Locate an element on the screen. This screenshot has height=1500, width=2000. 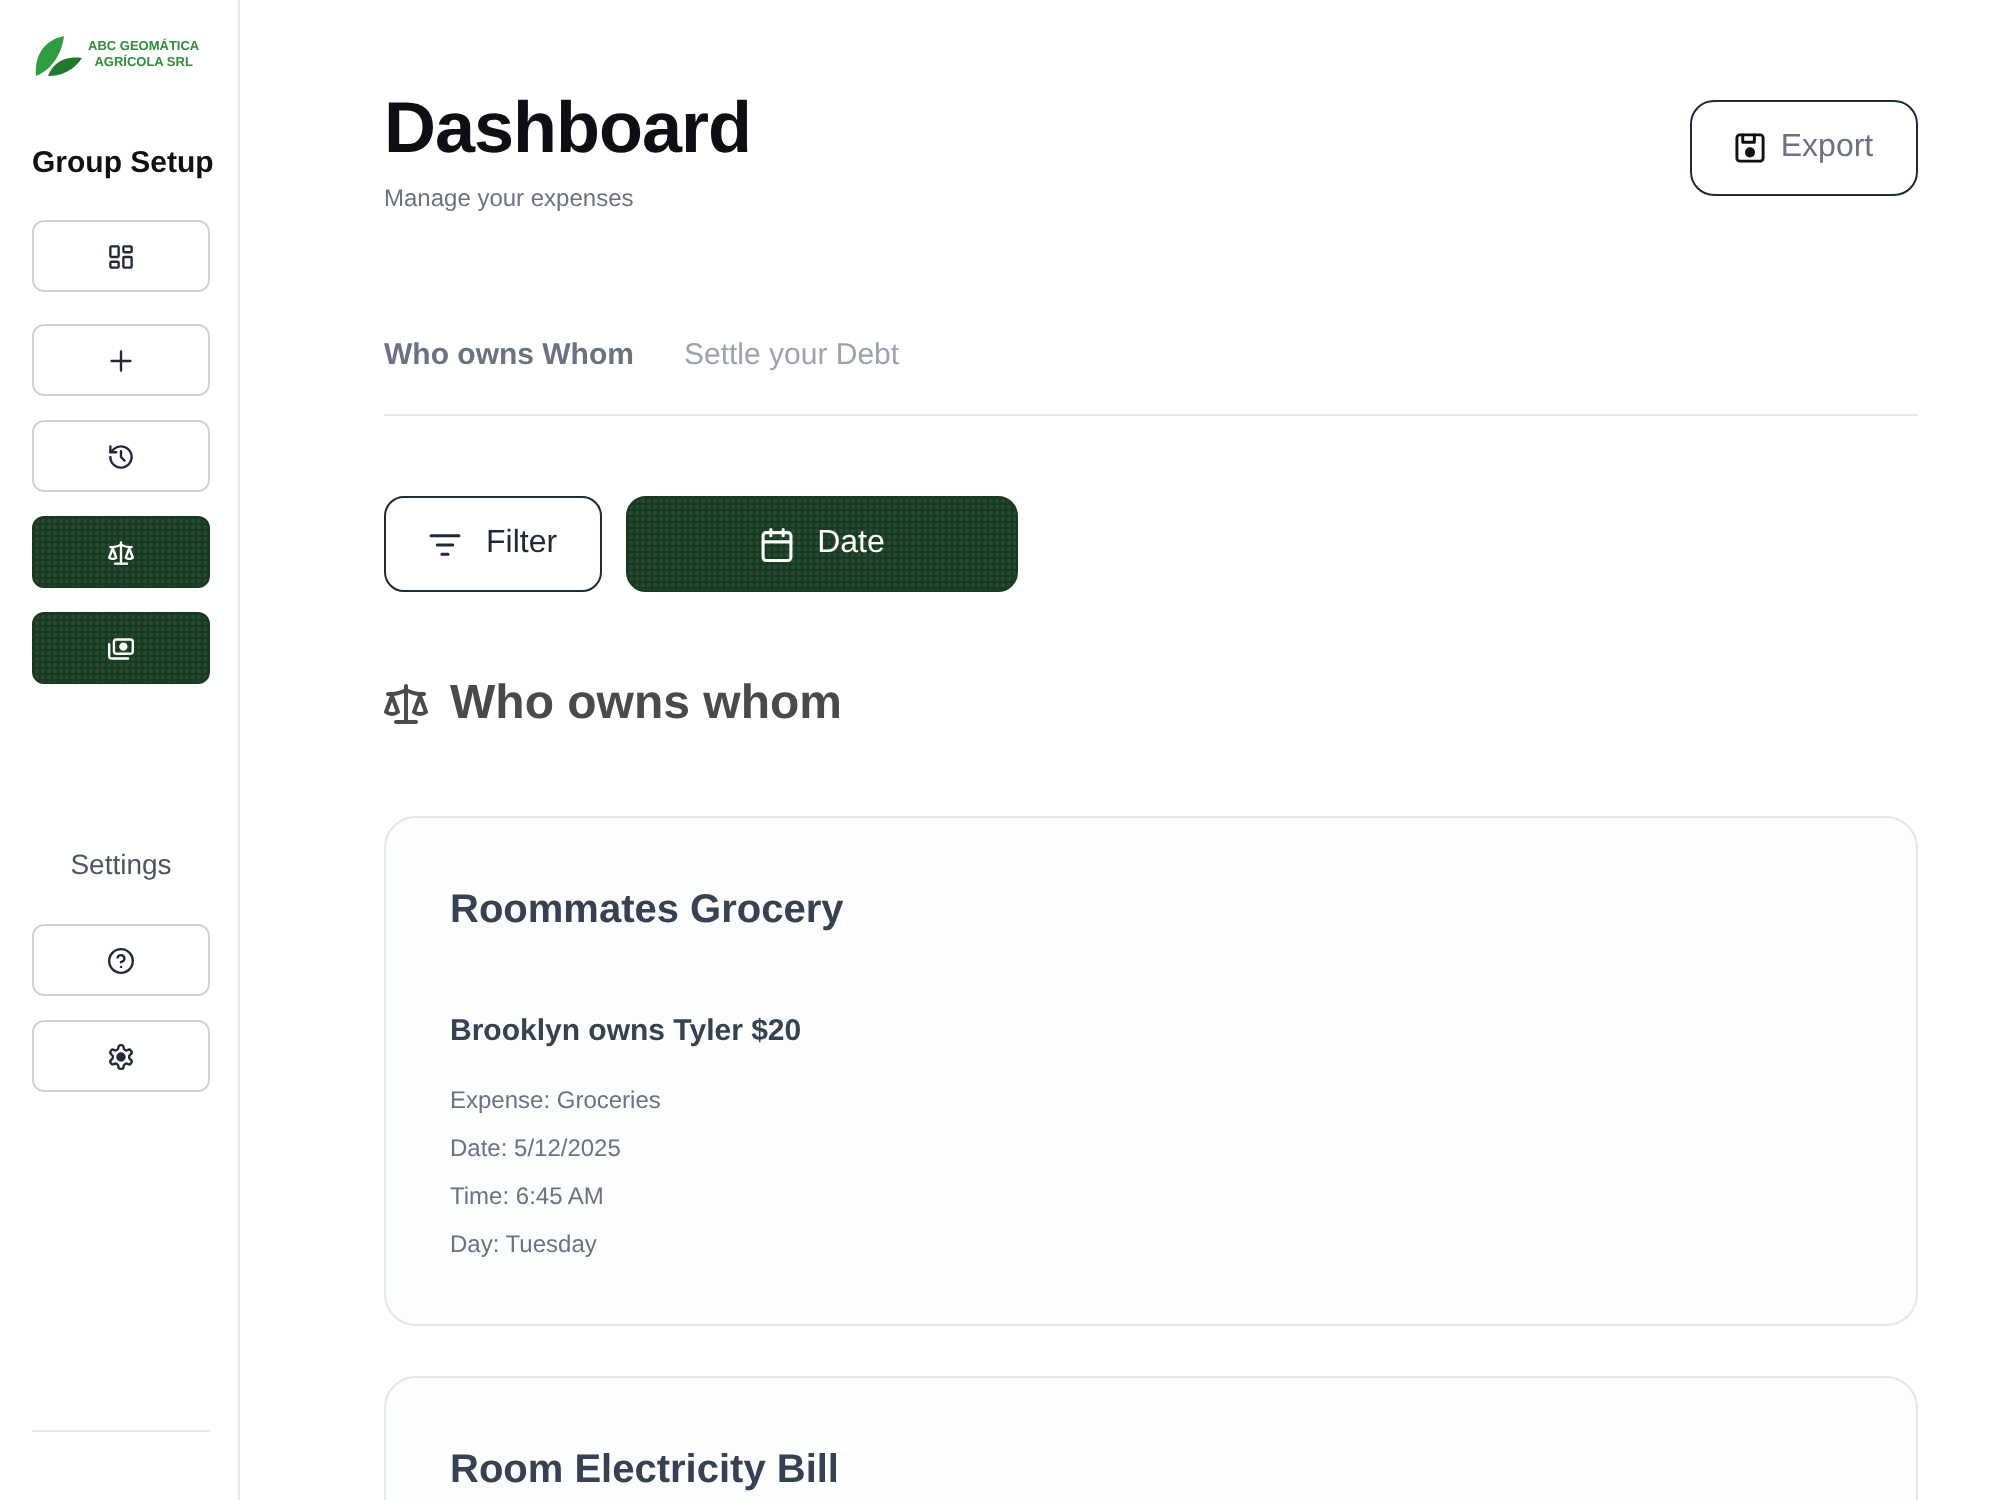
plus-icon is located at coordinates (121, 360).